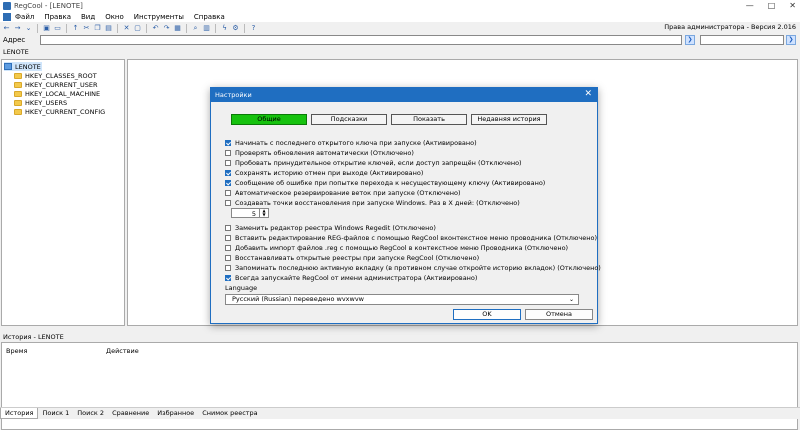 This screenshot has width=800, height=430. What do you see at coordinates (90, 413) in the screenshot?
I see `tab-search-2: Поиск 2` at bounding box center [90, 413].